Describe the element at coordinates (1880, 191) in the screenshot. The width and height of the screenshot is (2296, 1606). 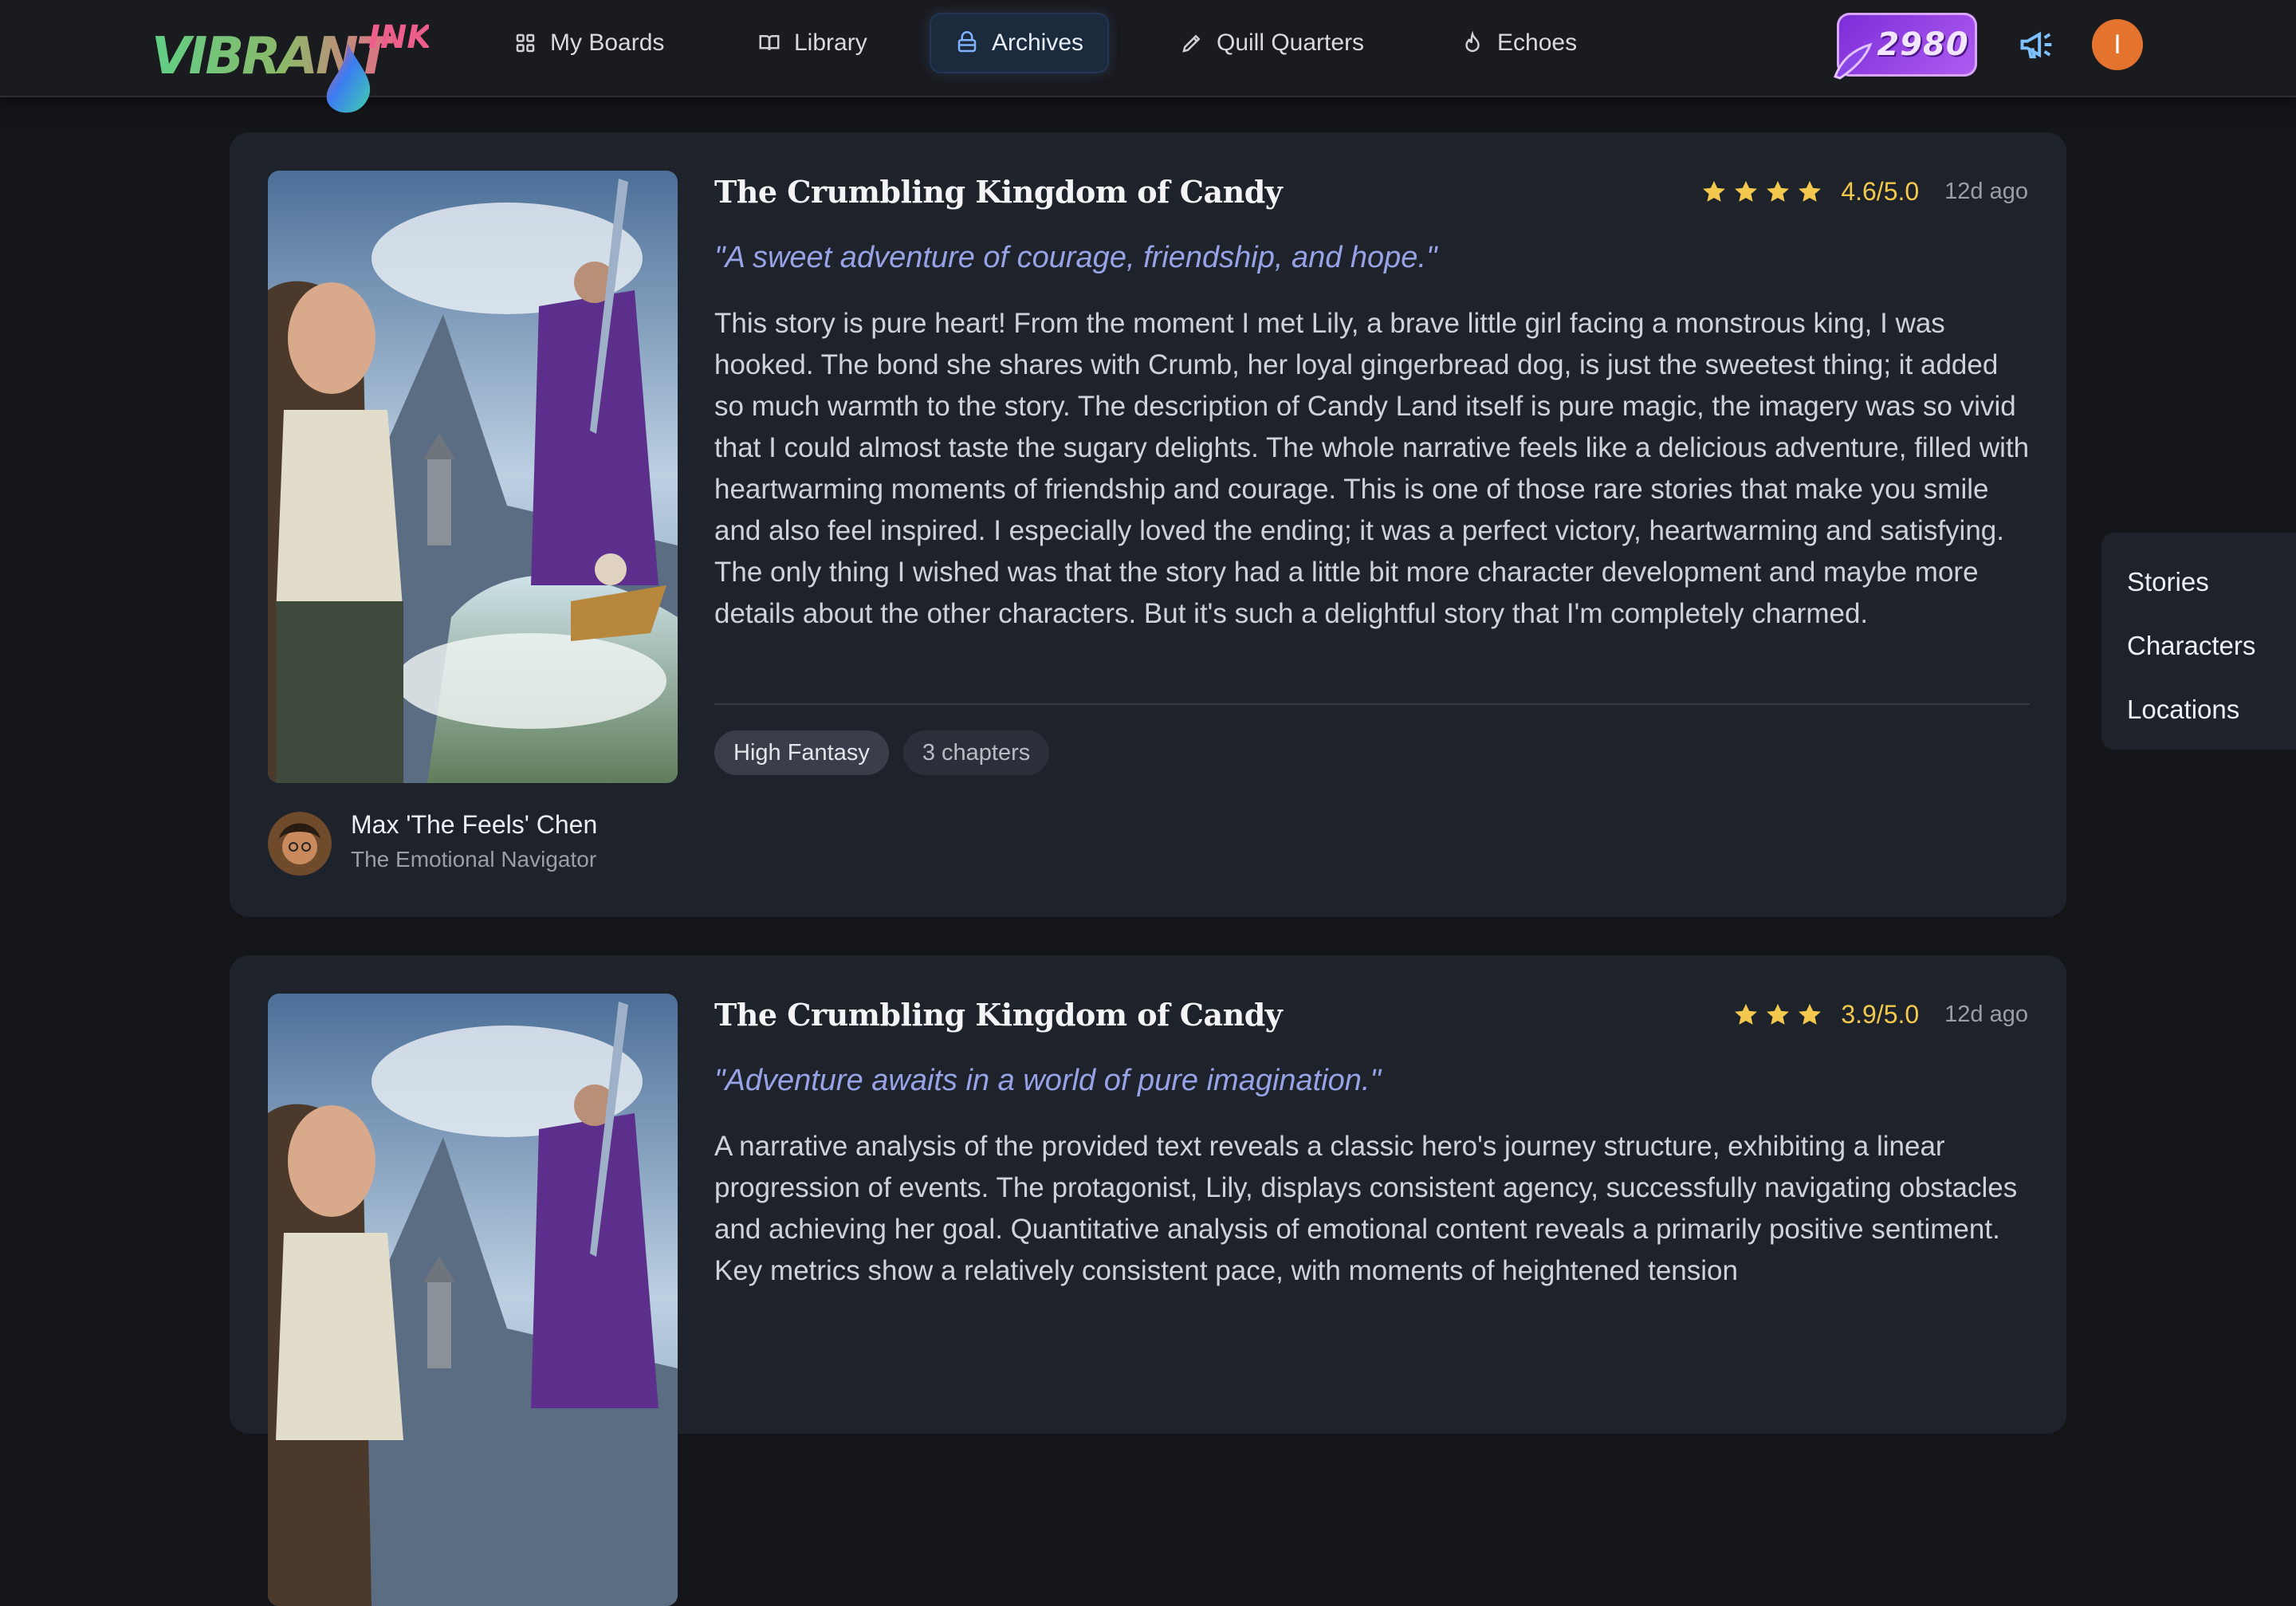
I see `rating-score: 4.6/5.0` at that location.